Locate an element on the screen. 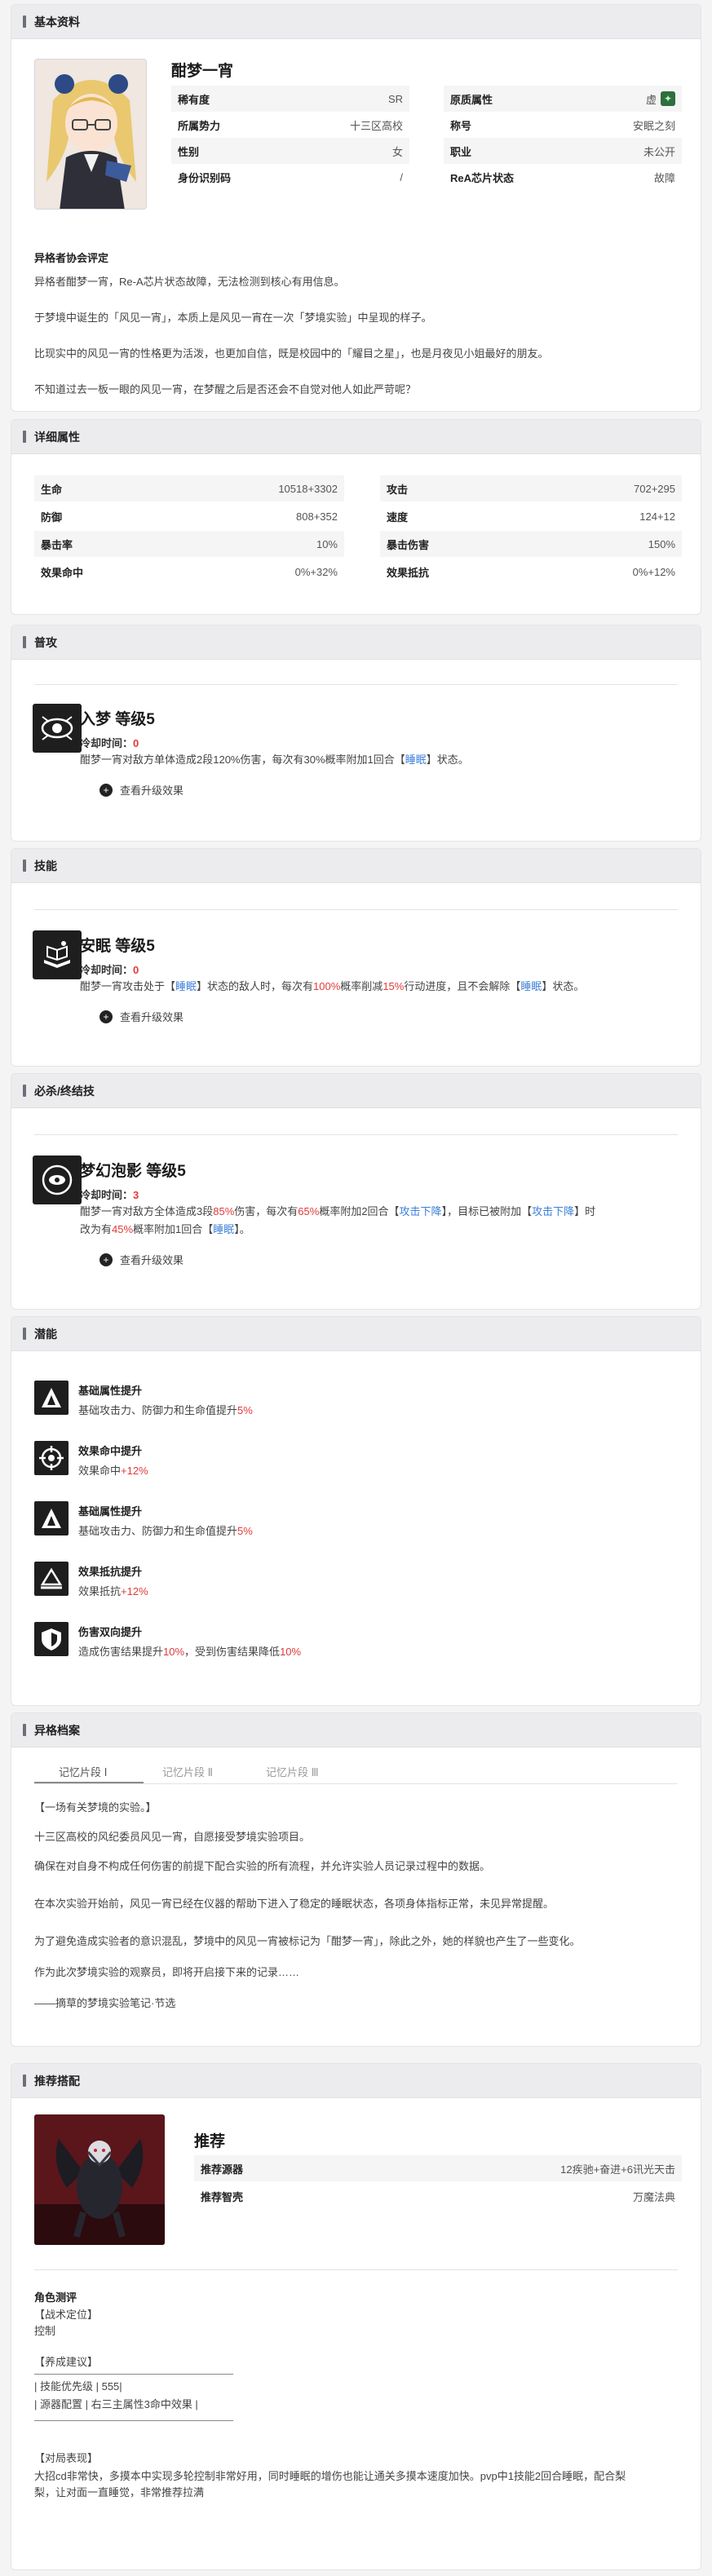 The image size is (712, 2576). stat-effect-hit: 效果命中 0%+32% is located at coordinates (189, 572).